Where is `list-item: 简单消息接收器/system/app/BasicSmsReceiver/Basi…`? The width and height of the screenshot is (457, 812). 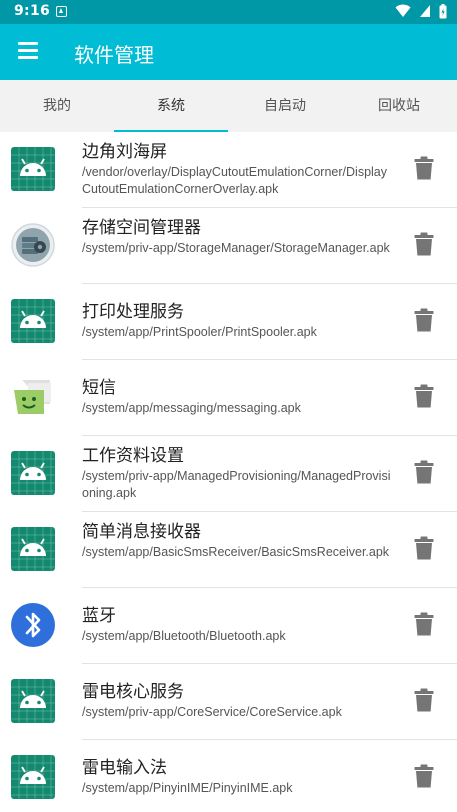 list-item: 简单消息接收器/system/app/BasicSmsReceiver/Basi… is located at coordinates (228, 550).